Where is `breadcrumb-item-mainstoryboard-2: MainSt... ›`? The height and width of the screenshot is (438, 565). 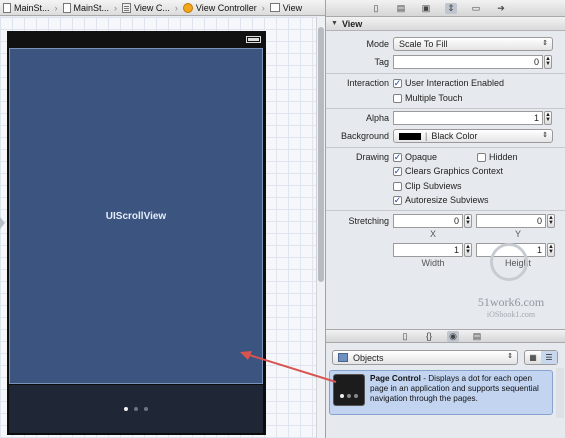
breadcrumb-item-mainstoryboard-2: MainSt... › is located at coordinates (90, 7).